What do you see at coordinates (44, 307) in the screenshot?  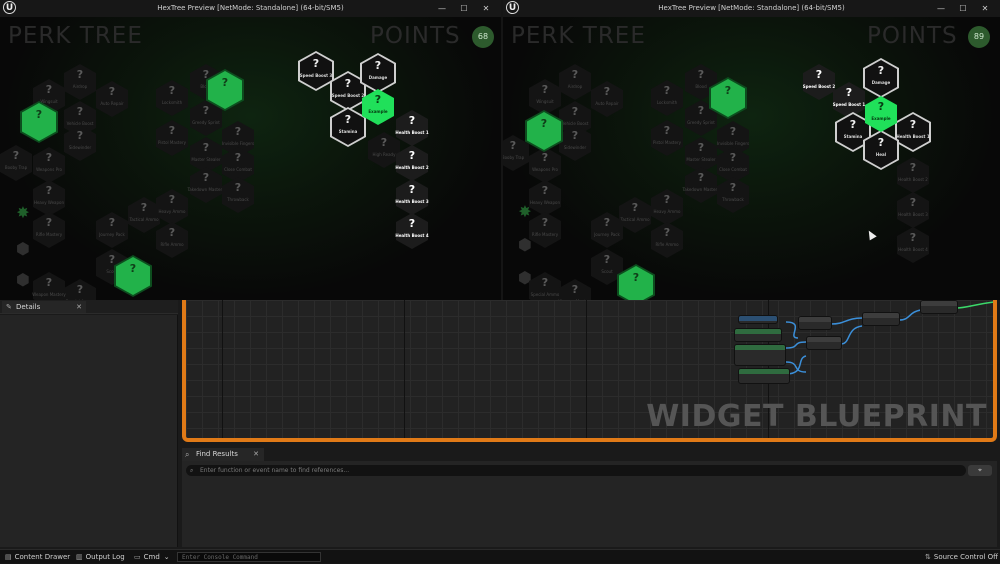 I see `details-tab: ✎ Details ✕` at bounding box center [44, 307].